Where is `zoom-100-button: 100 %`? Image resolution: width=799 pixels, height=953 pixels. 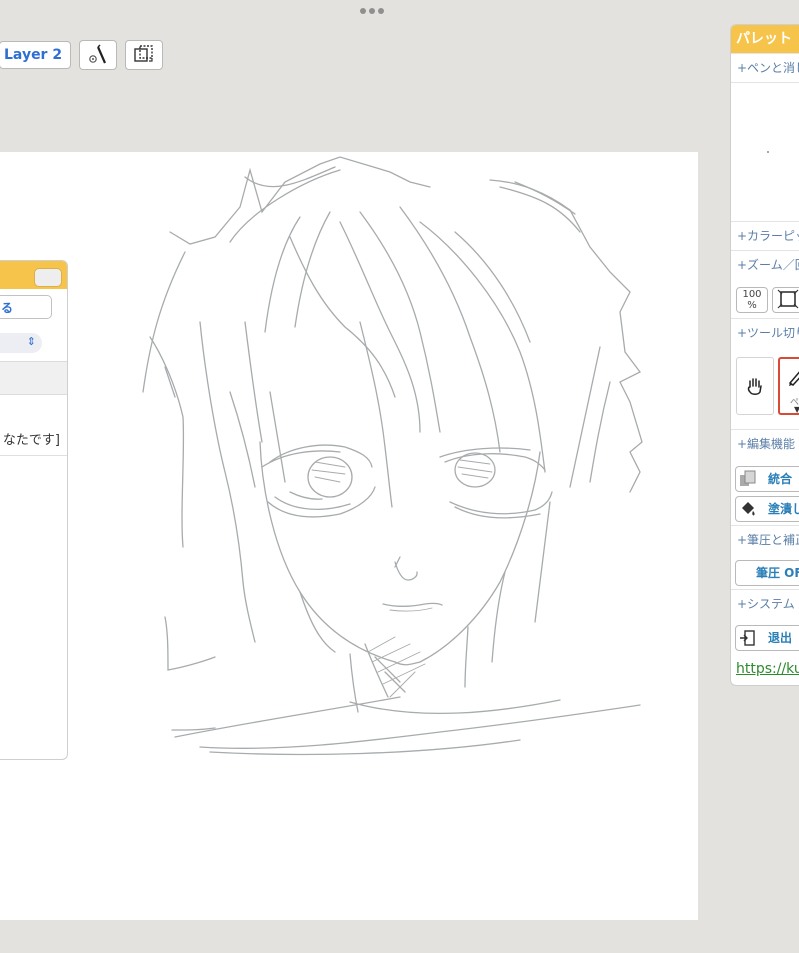
zoom-100-button: 100 % is located at coordinates (752, 300).